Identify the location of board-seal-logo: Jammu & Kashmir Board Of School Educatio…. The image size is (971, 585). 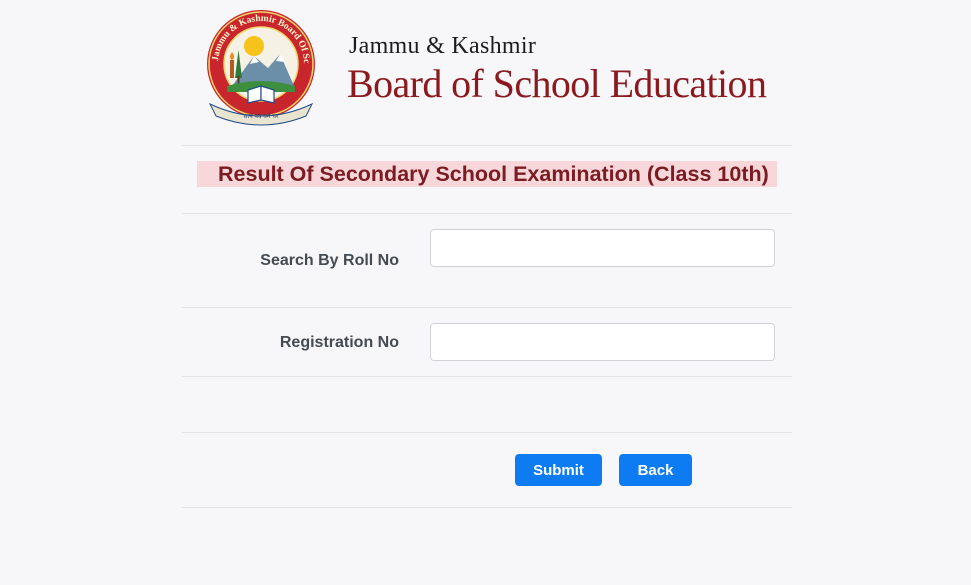
(258, 66).